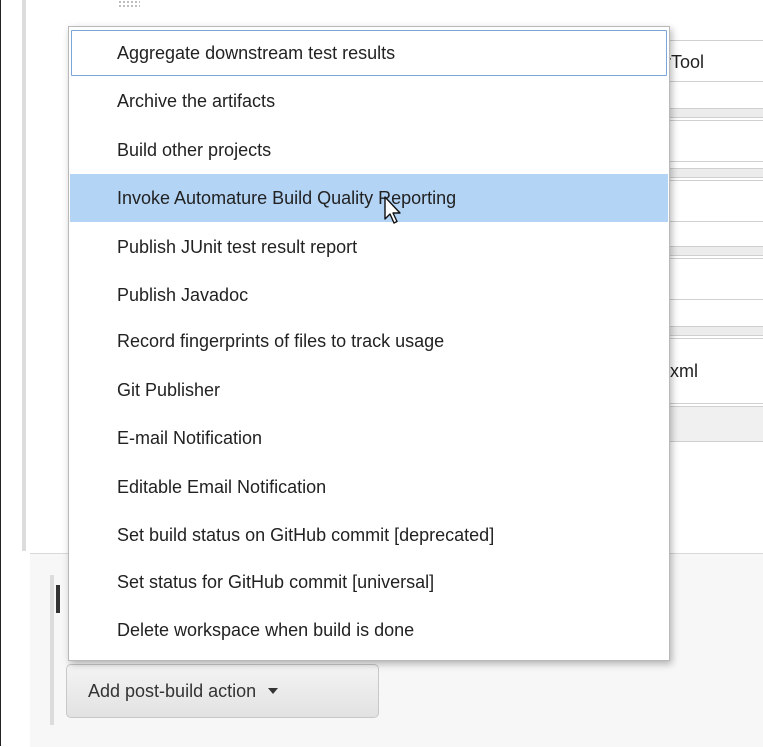 The image size is (763, 747). I want to click on form-field-5: xml, so click(715, 371).